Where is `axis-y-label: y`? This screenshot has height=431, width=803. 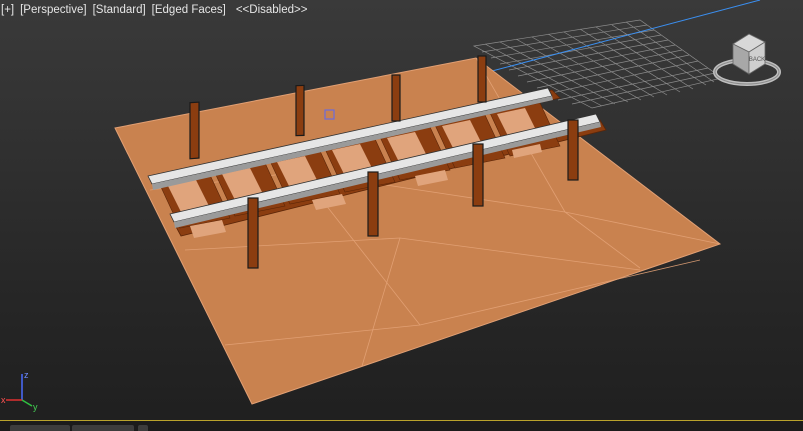 axis-y-label: y is located at coordinates (35, 407).